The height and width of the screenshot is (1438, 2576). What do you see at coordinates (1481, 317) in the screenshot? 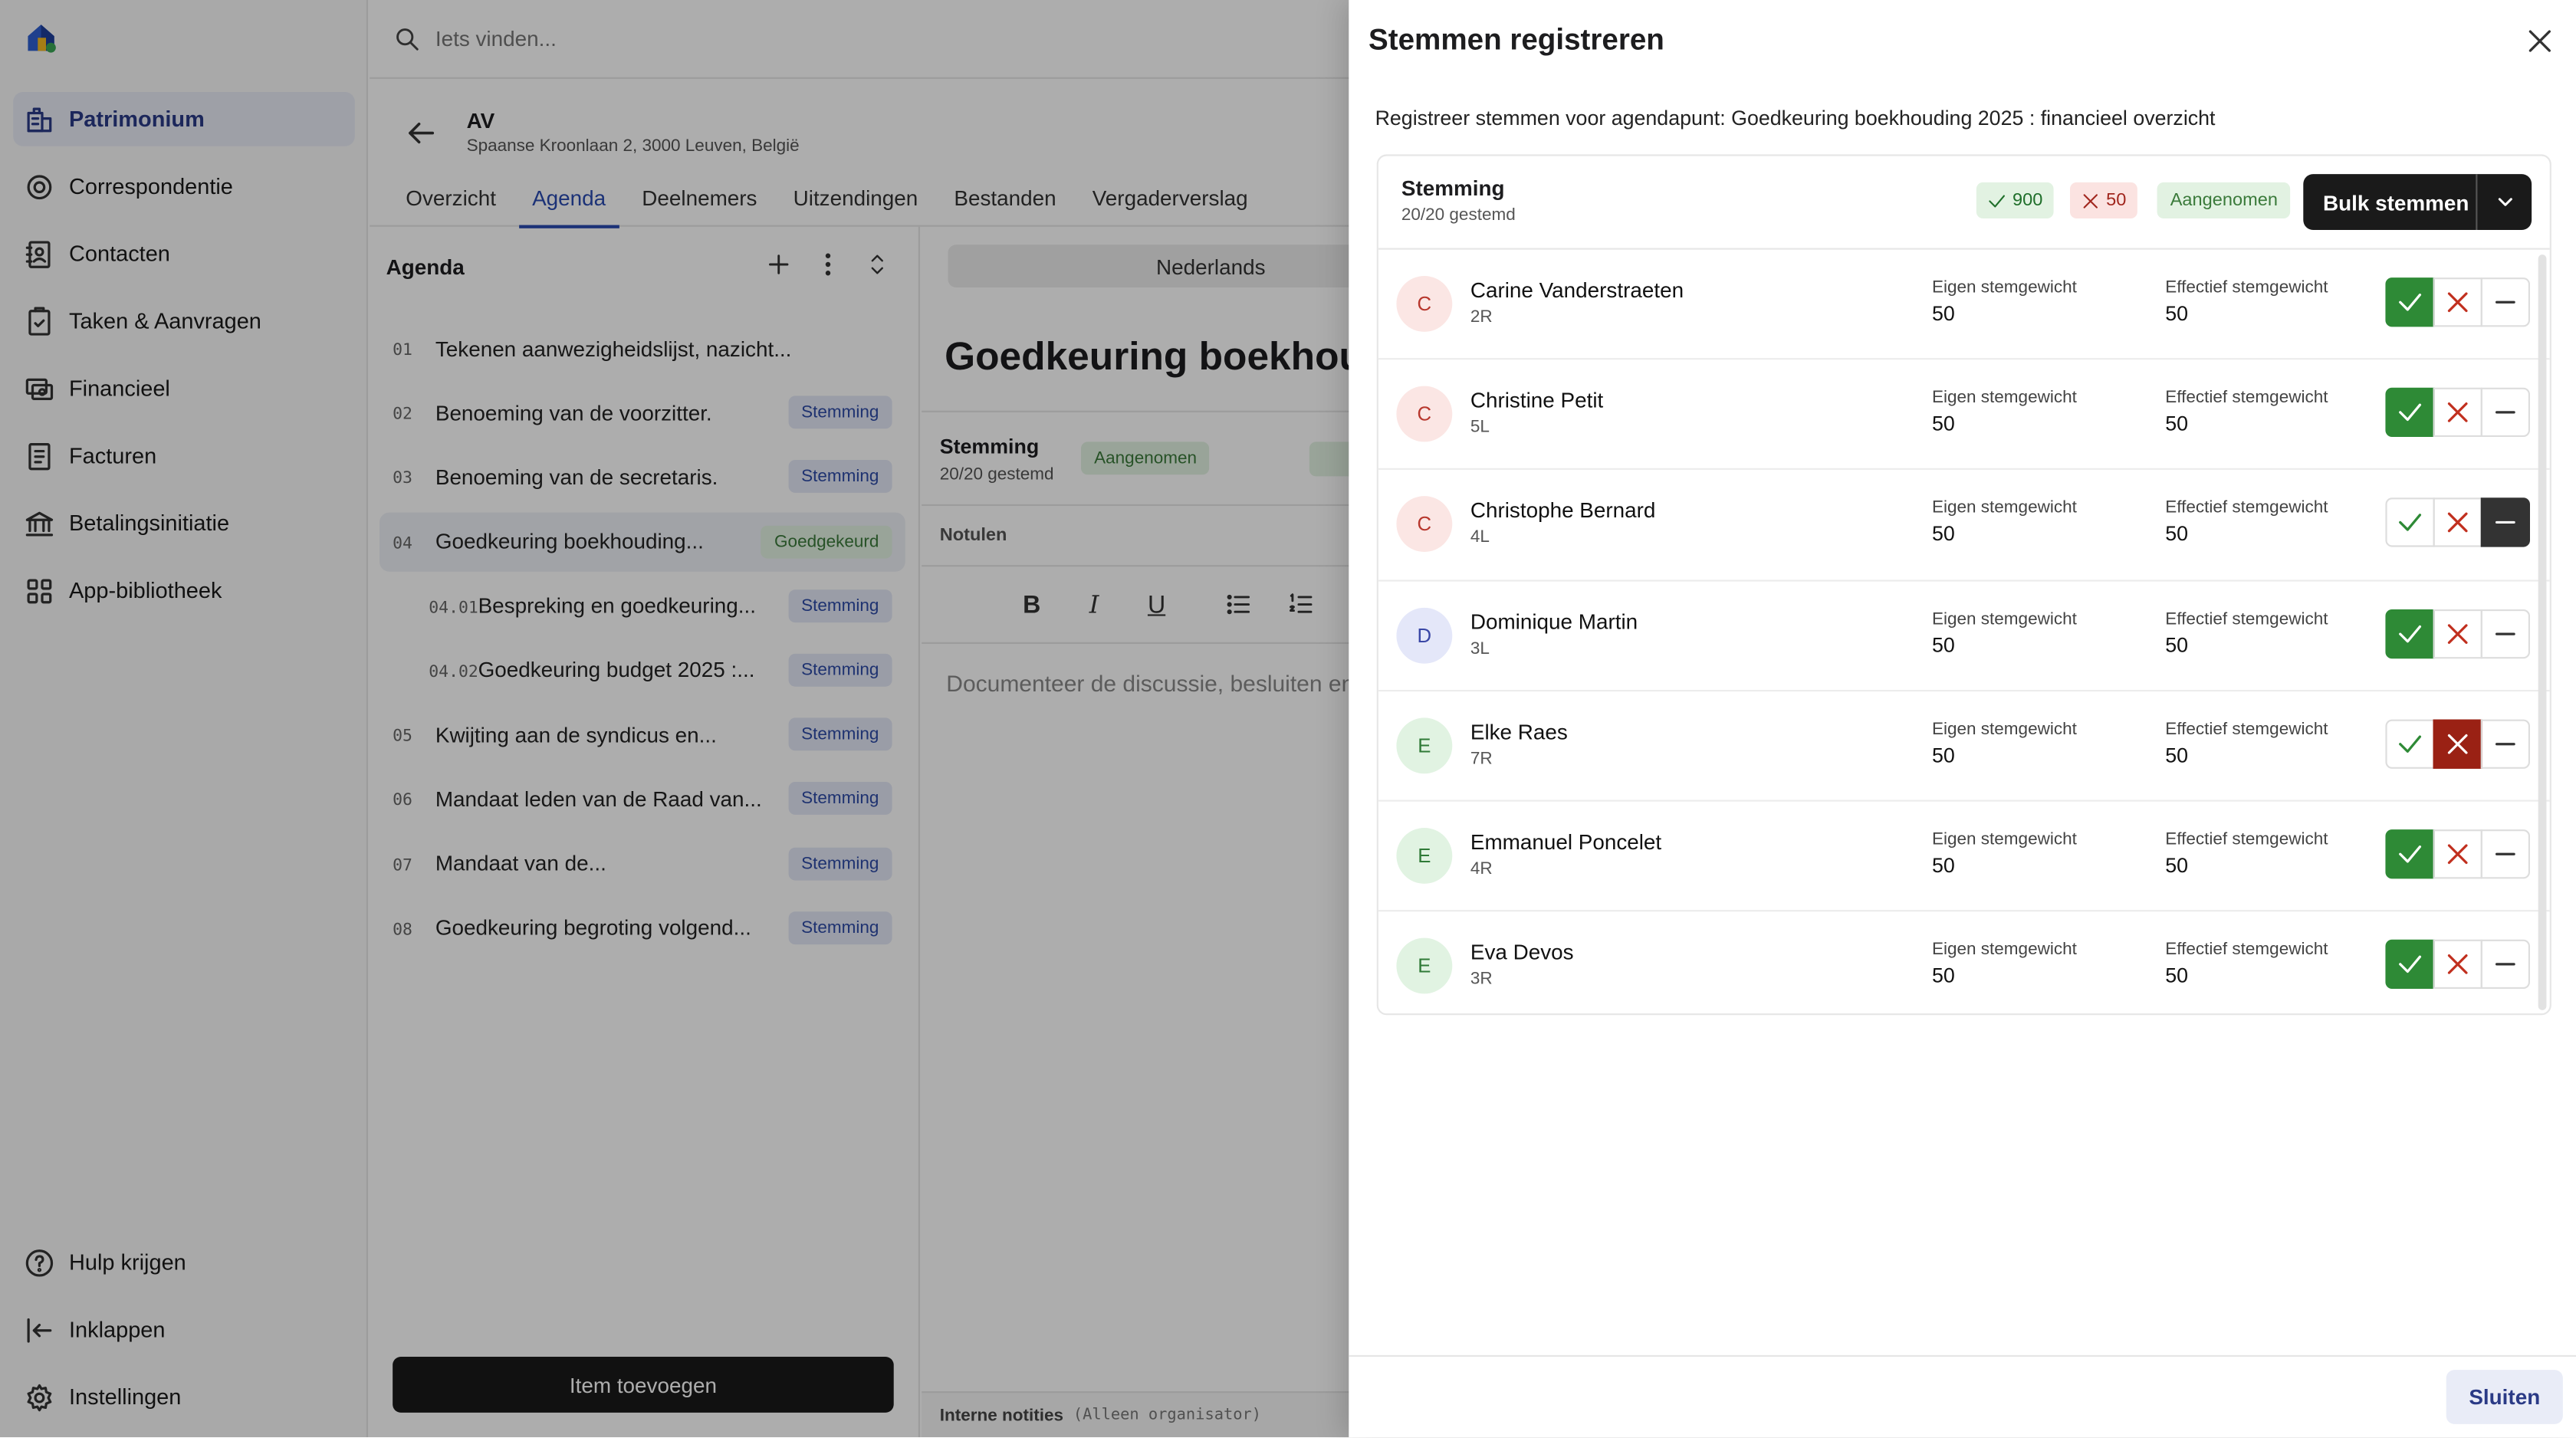
I see `voter-unit: 2R` at bounding box center [1481, 317].